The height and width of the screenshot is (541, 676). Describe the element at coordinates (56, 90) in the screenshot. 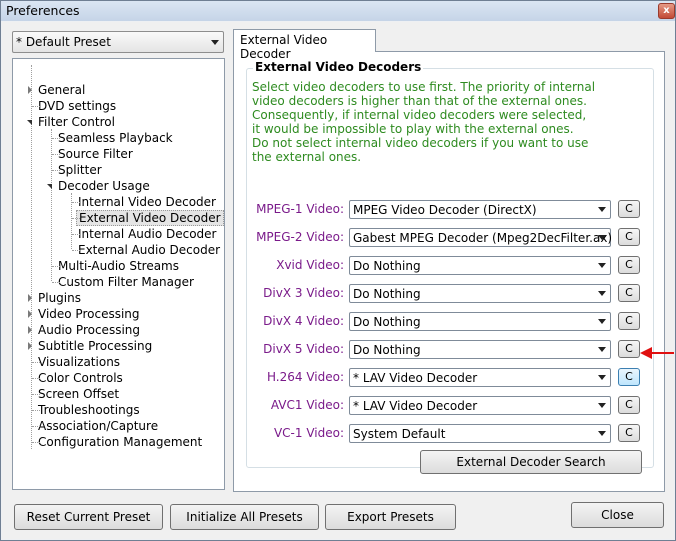

I see `tree-item-general: General` at that location.